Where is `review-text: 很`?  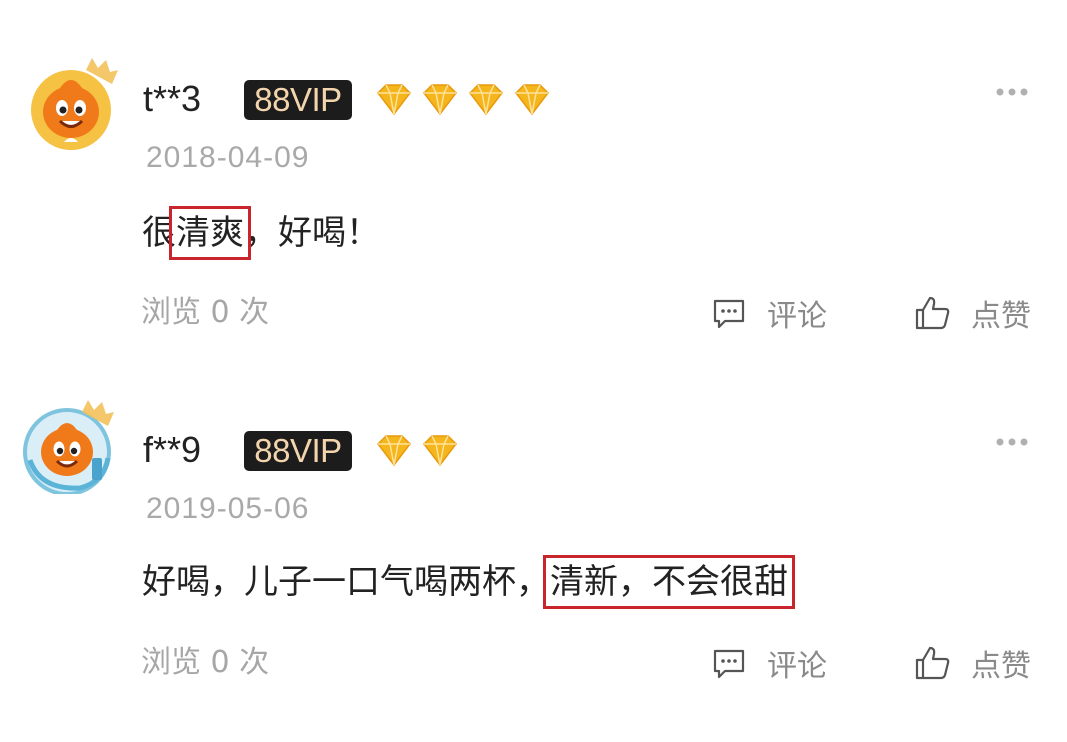
review-text: 很 is located at coordinates (159, 233).